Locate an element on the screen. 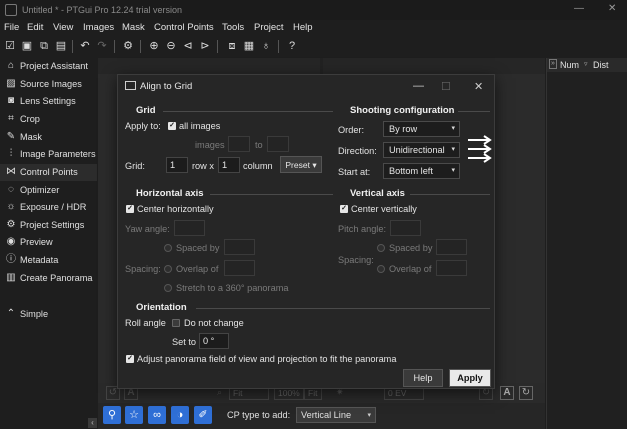 The height and width of the screenshot is (429, 627). prev-icon: ⊲ is located at coordinates (188, 46).